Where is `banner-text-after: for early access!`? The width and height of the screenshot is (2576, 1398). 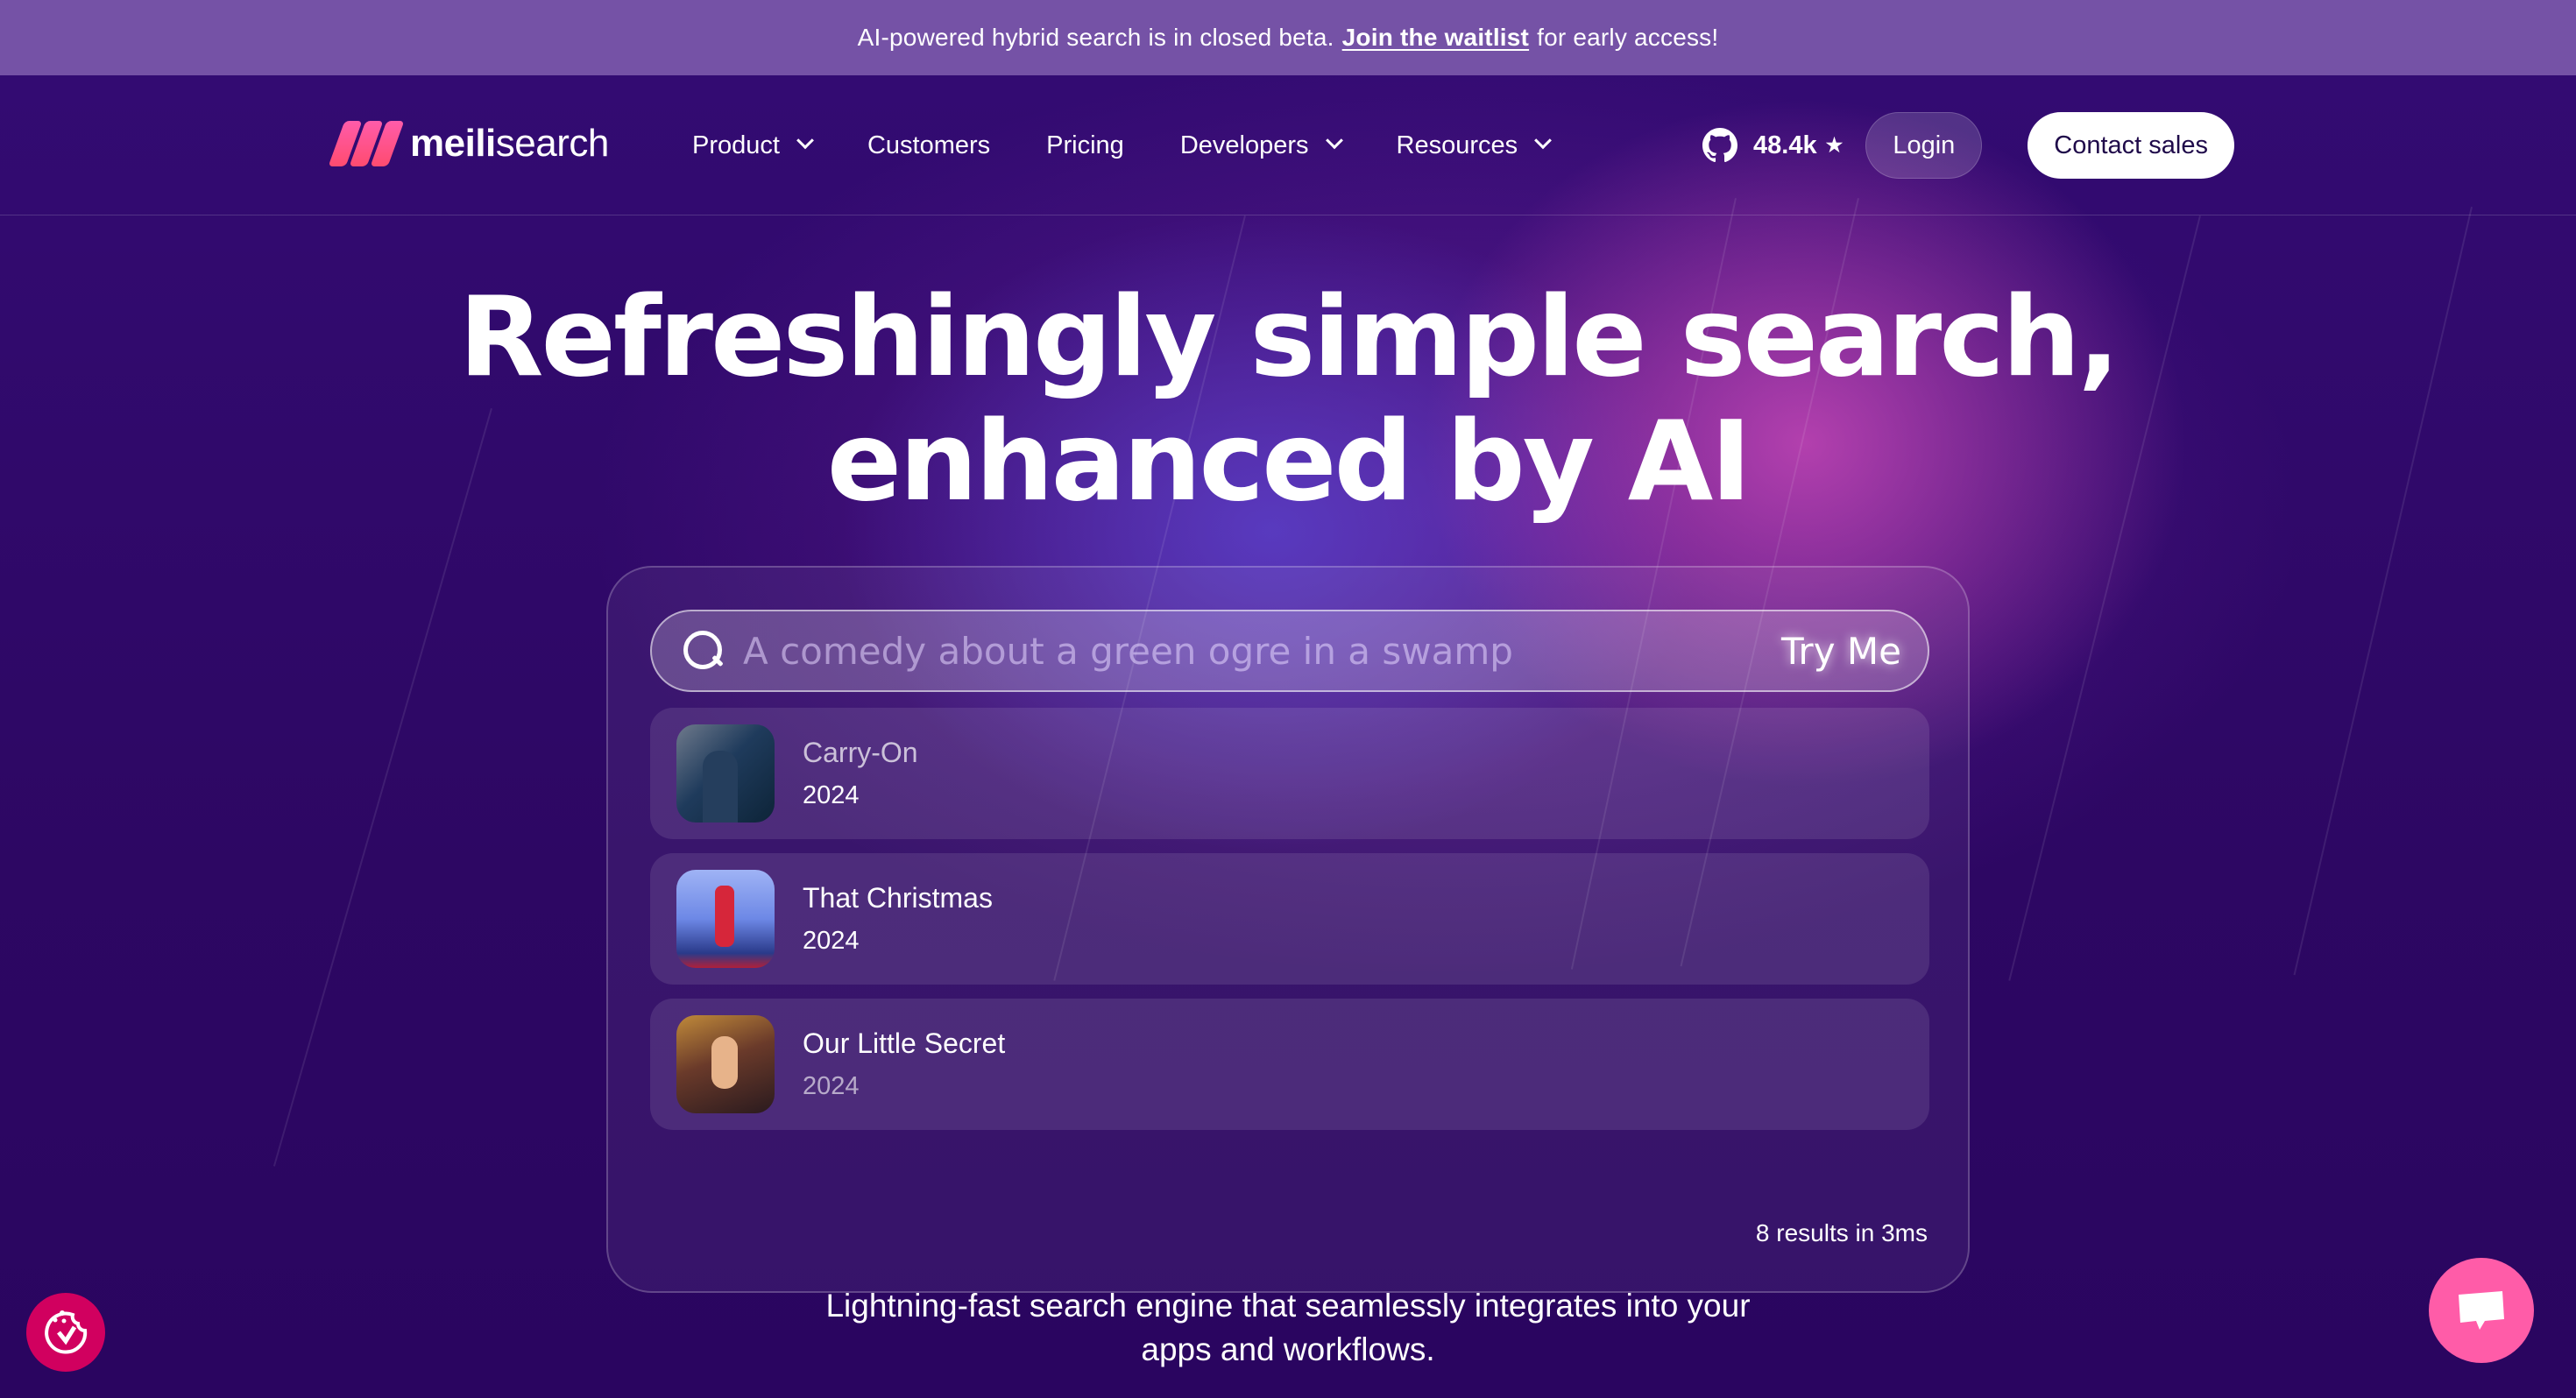
banner-text-after: for early access! is located at coordinates (1628, 37).